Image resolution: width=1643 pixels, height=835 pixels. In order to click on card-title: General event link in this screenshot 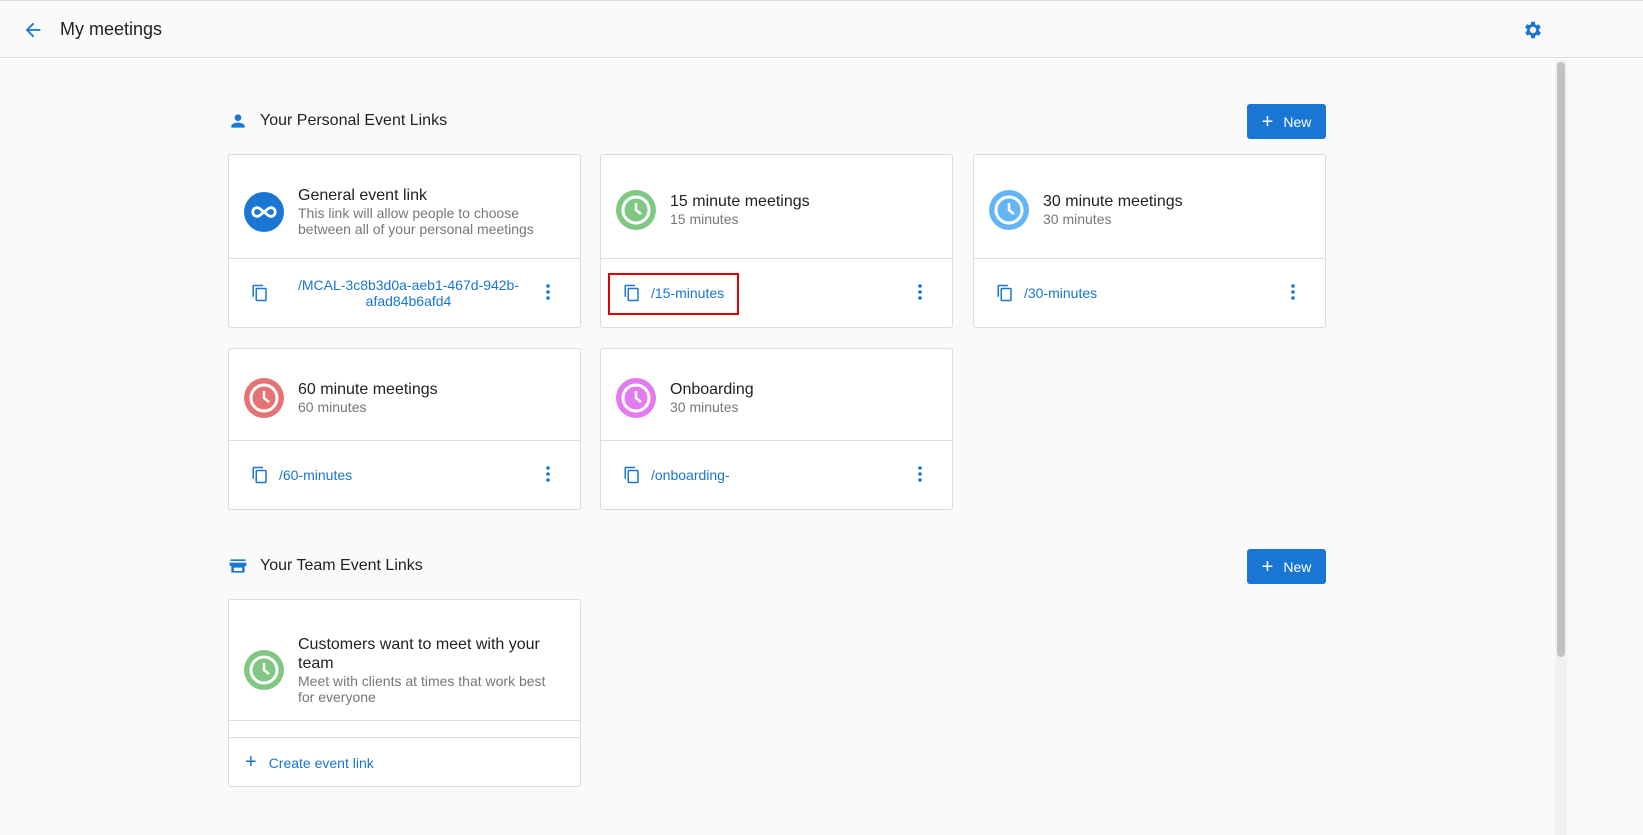, I will do `click(362, 195)`.